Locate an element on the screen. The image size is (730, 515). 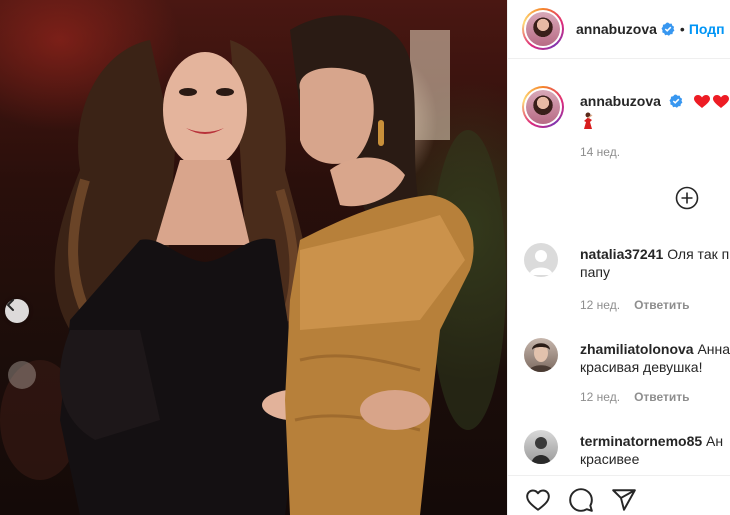
chevron-left-icon is located at coordinates (10, 305).